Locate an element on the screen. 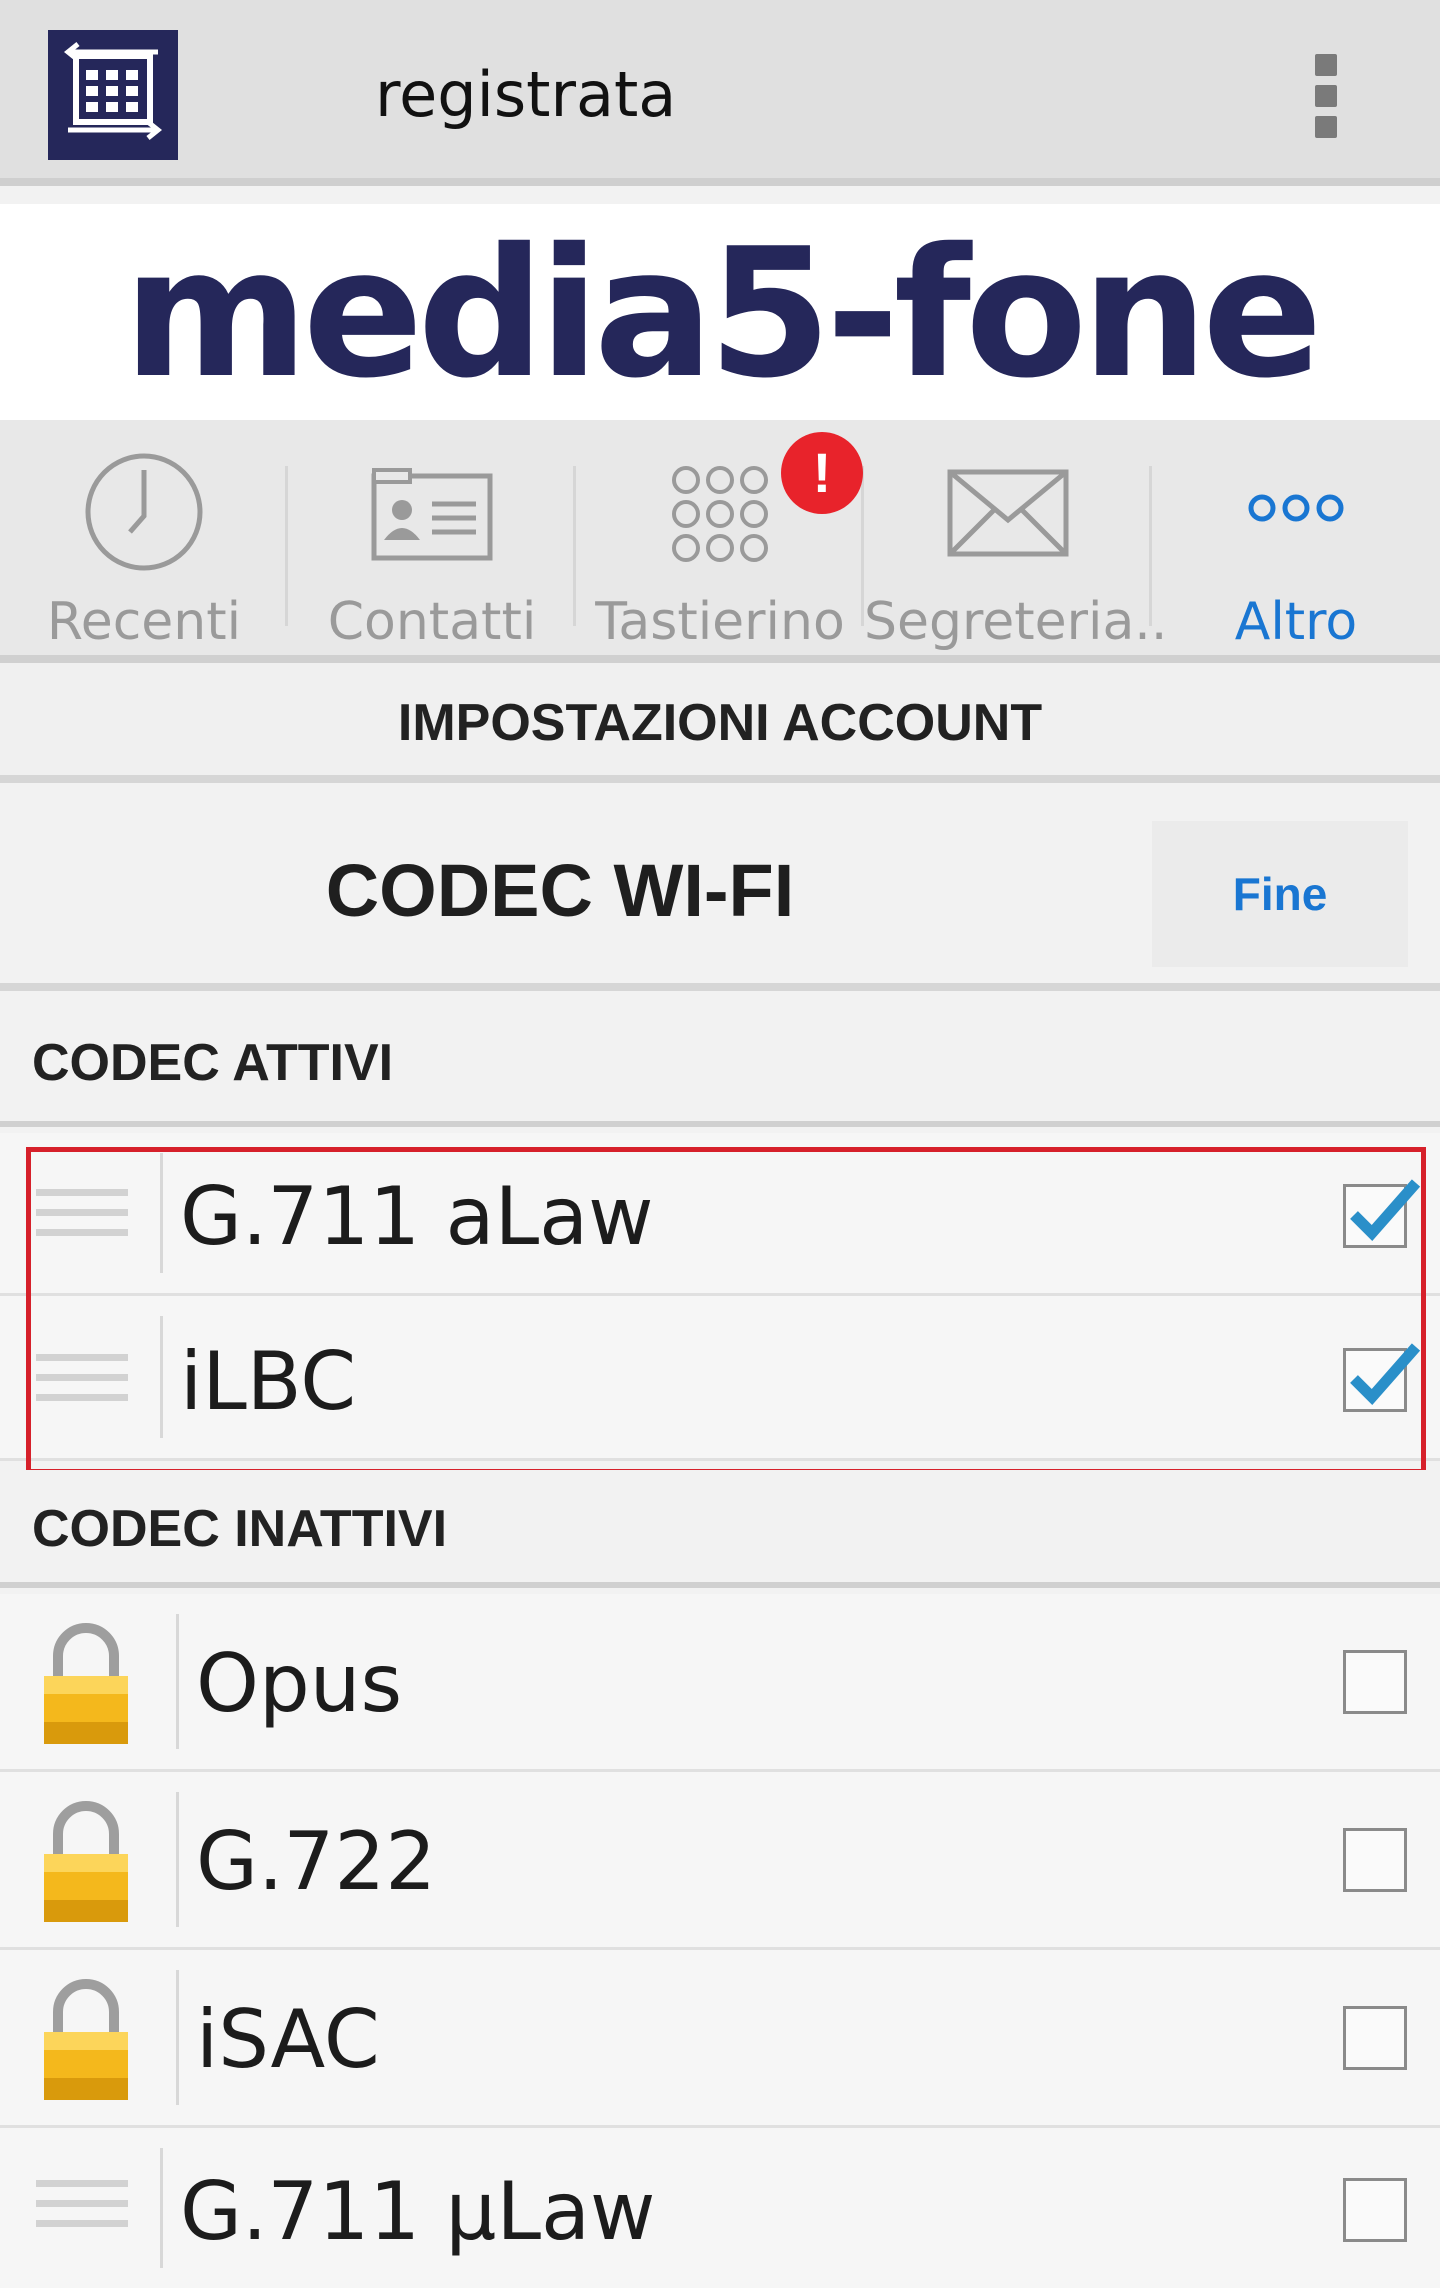  tab-contatti: Contatti is located at coordinates (432, 537).